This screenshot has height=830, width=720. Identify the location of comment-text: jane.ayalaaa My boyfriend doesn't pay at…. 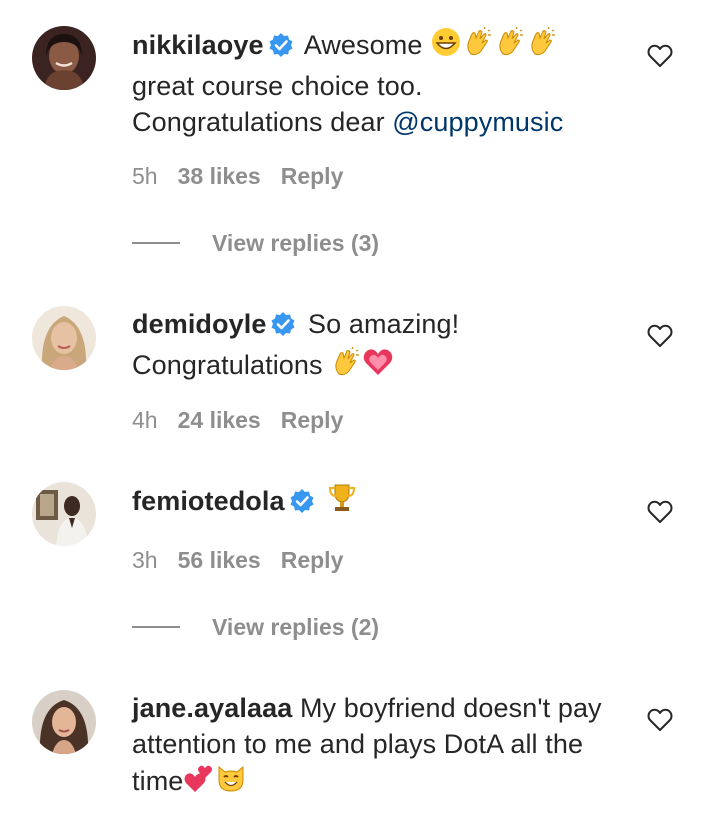
(377, 747).